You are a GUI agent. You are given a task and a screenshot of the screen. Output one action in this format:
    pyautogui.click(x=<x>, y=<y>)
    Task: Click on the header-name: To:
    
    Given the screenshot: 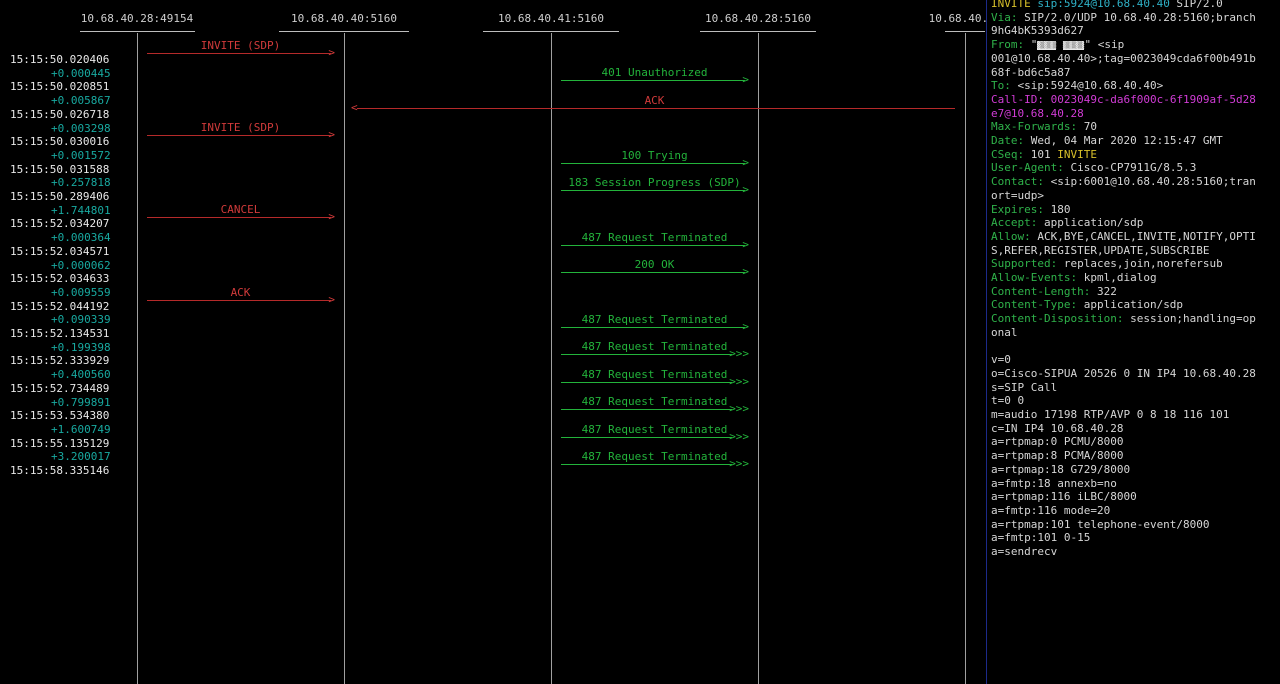 What is the action you would take?
    pyautogui.click(x=1004, y=86)
    